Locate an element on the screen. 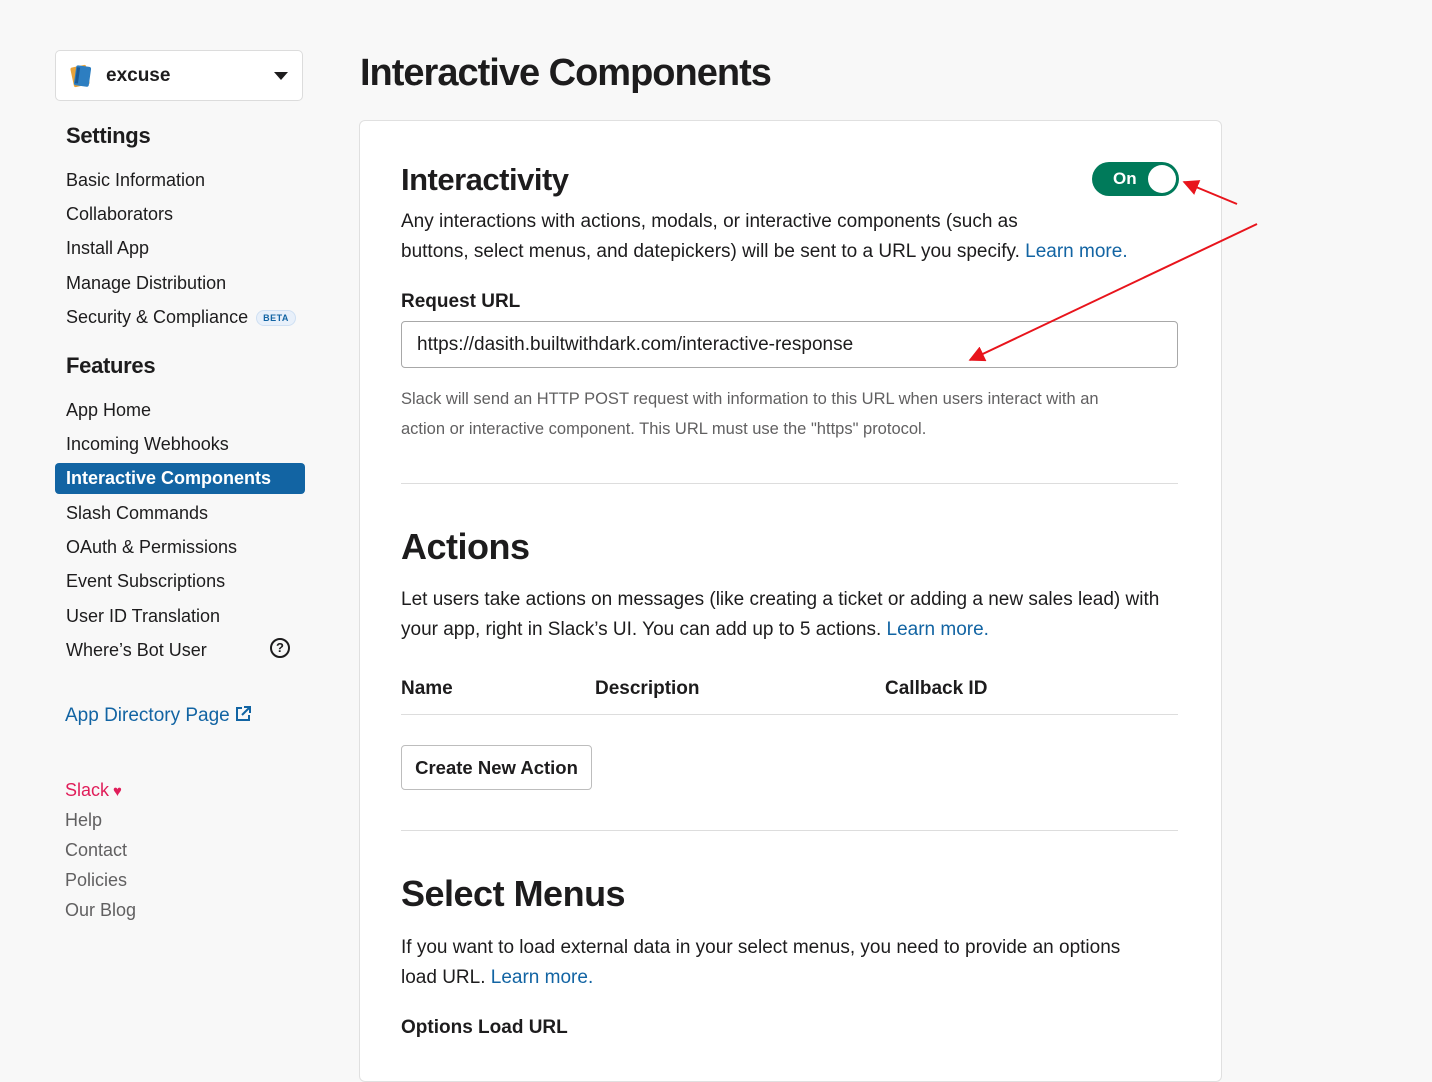 This screenshot has height=1082, width=1432. create-new-action-button: Create New Action is located at coordinates (496, 767).